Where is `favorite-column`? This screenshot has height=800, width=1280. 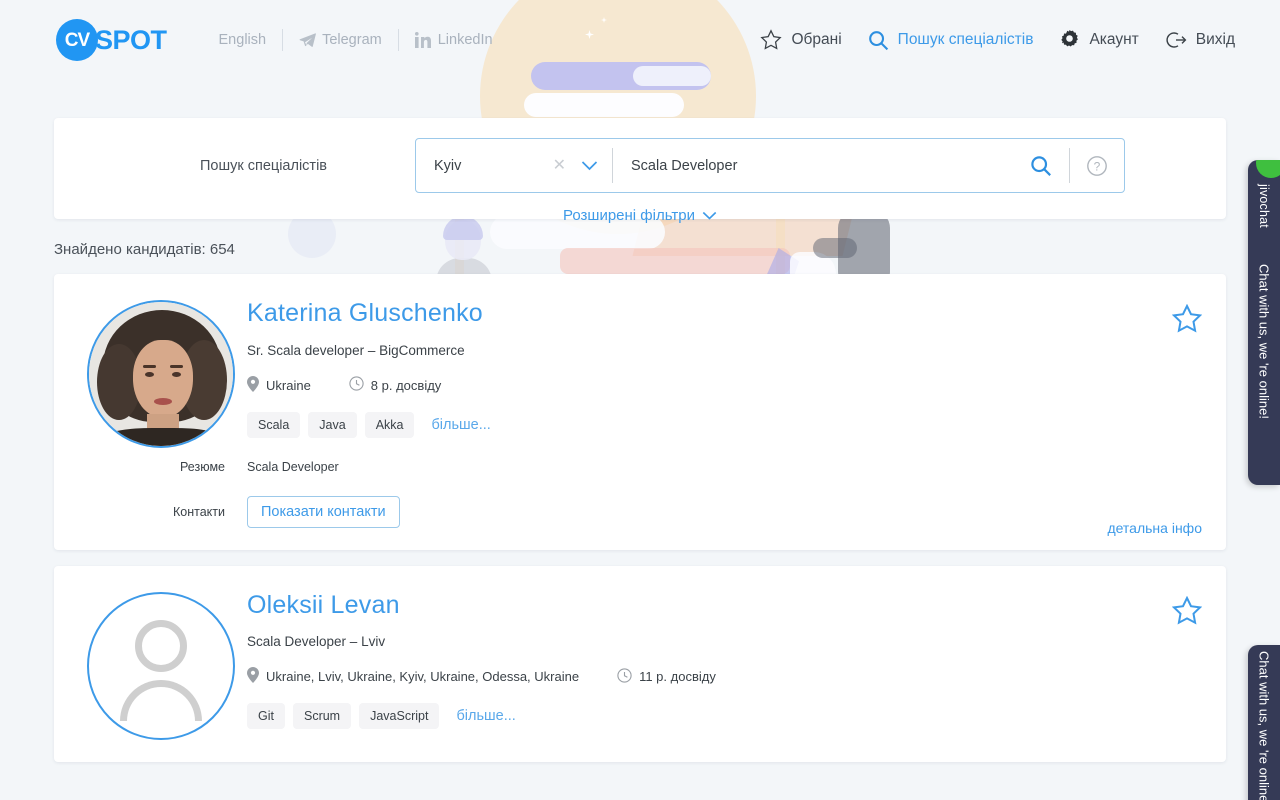 favorite-column is located at coordinates (1172, 666).